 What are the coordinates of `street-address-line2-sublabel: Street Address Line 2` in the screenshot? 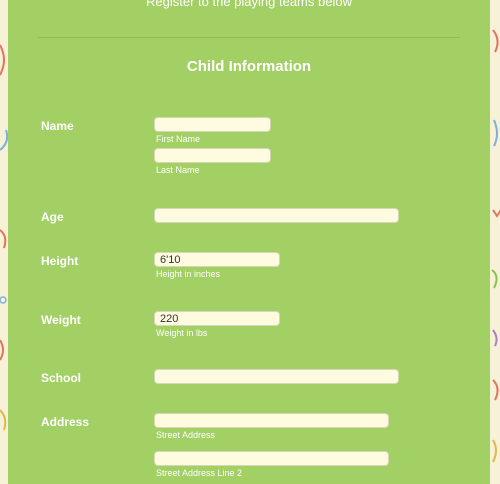 It's located at (199, 473).